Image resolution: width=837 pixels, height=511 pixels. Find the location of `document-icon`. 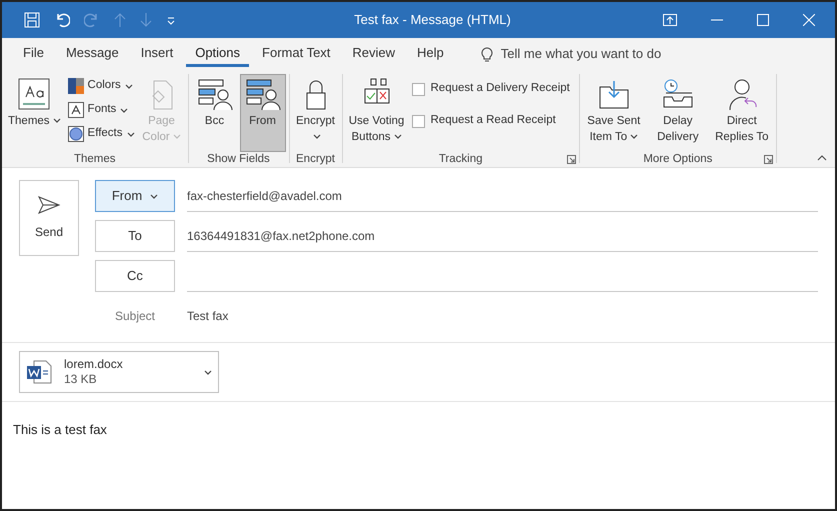

document-icon is located at coordinates (39, 372).